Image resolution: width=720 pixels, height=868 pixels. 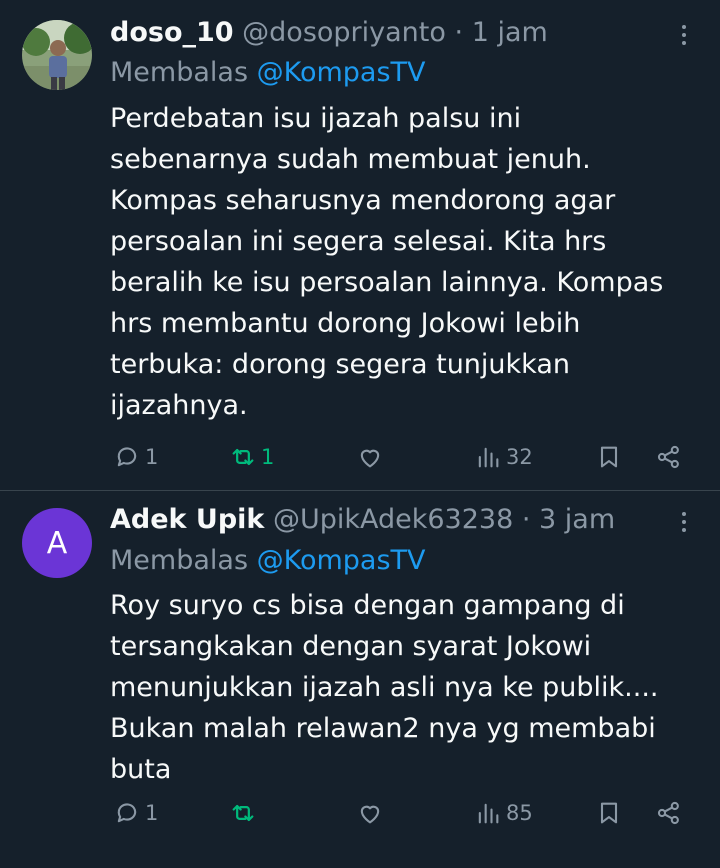 I want to click on repost-button, so click(x=245, y=813).